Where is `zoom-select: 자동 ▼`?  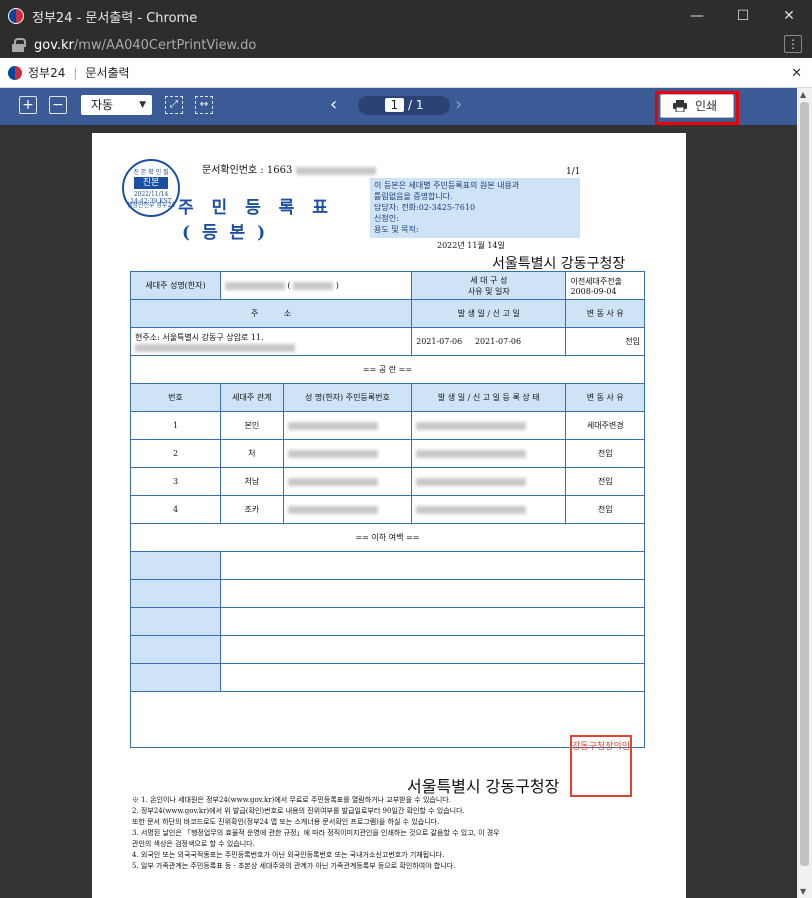
zoom-select: 자동 ▼ is located at coordinates (116, 105).